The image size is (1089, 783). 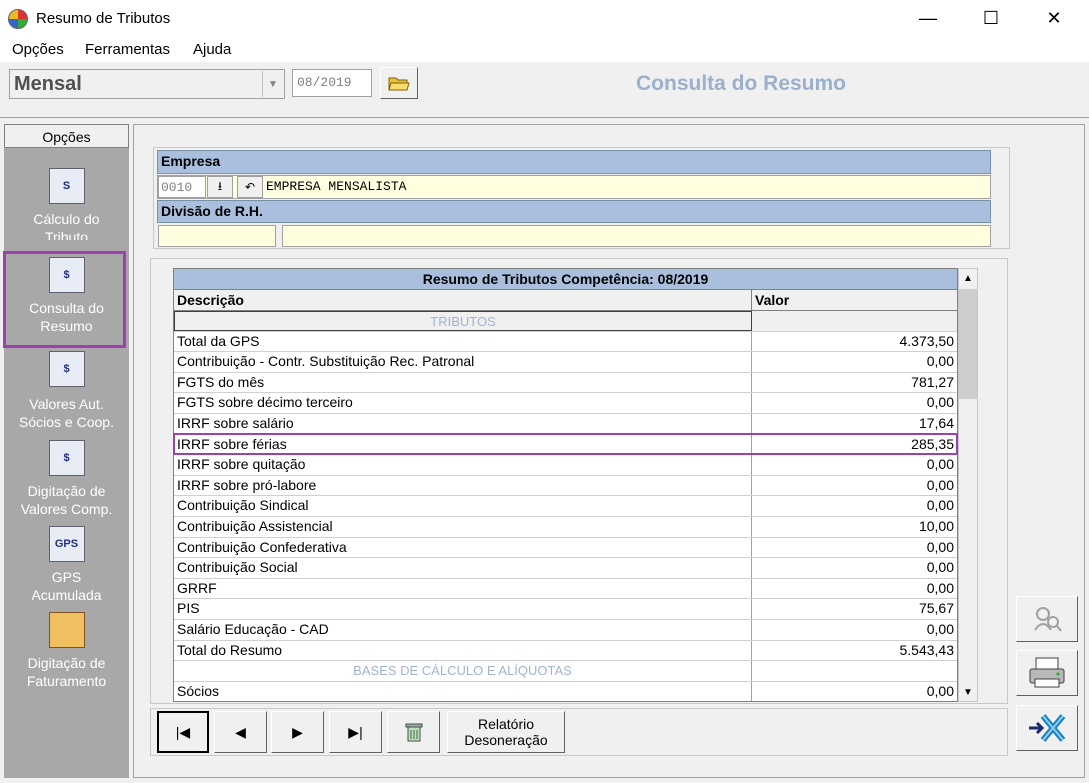 I want to click on table-row: IRRF sobre salário 17,64, so click(x=565, y=424).